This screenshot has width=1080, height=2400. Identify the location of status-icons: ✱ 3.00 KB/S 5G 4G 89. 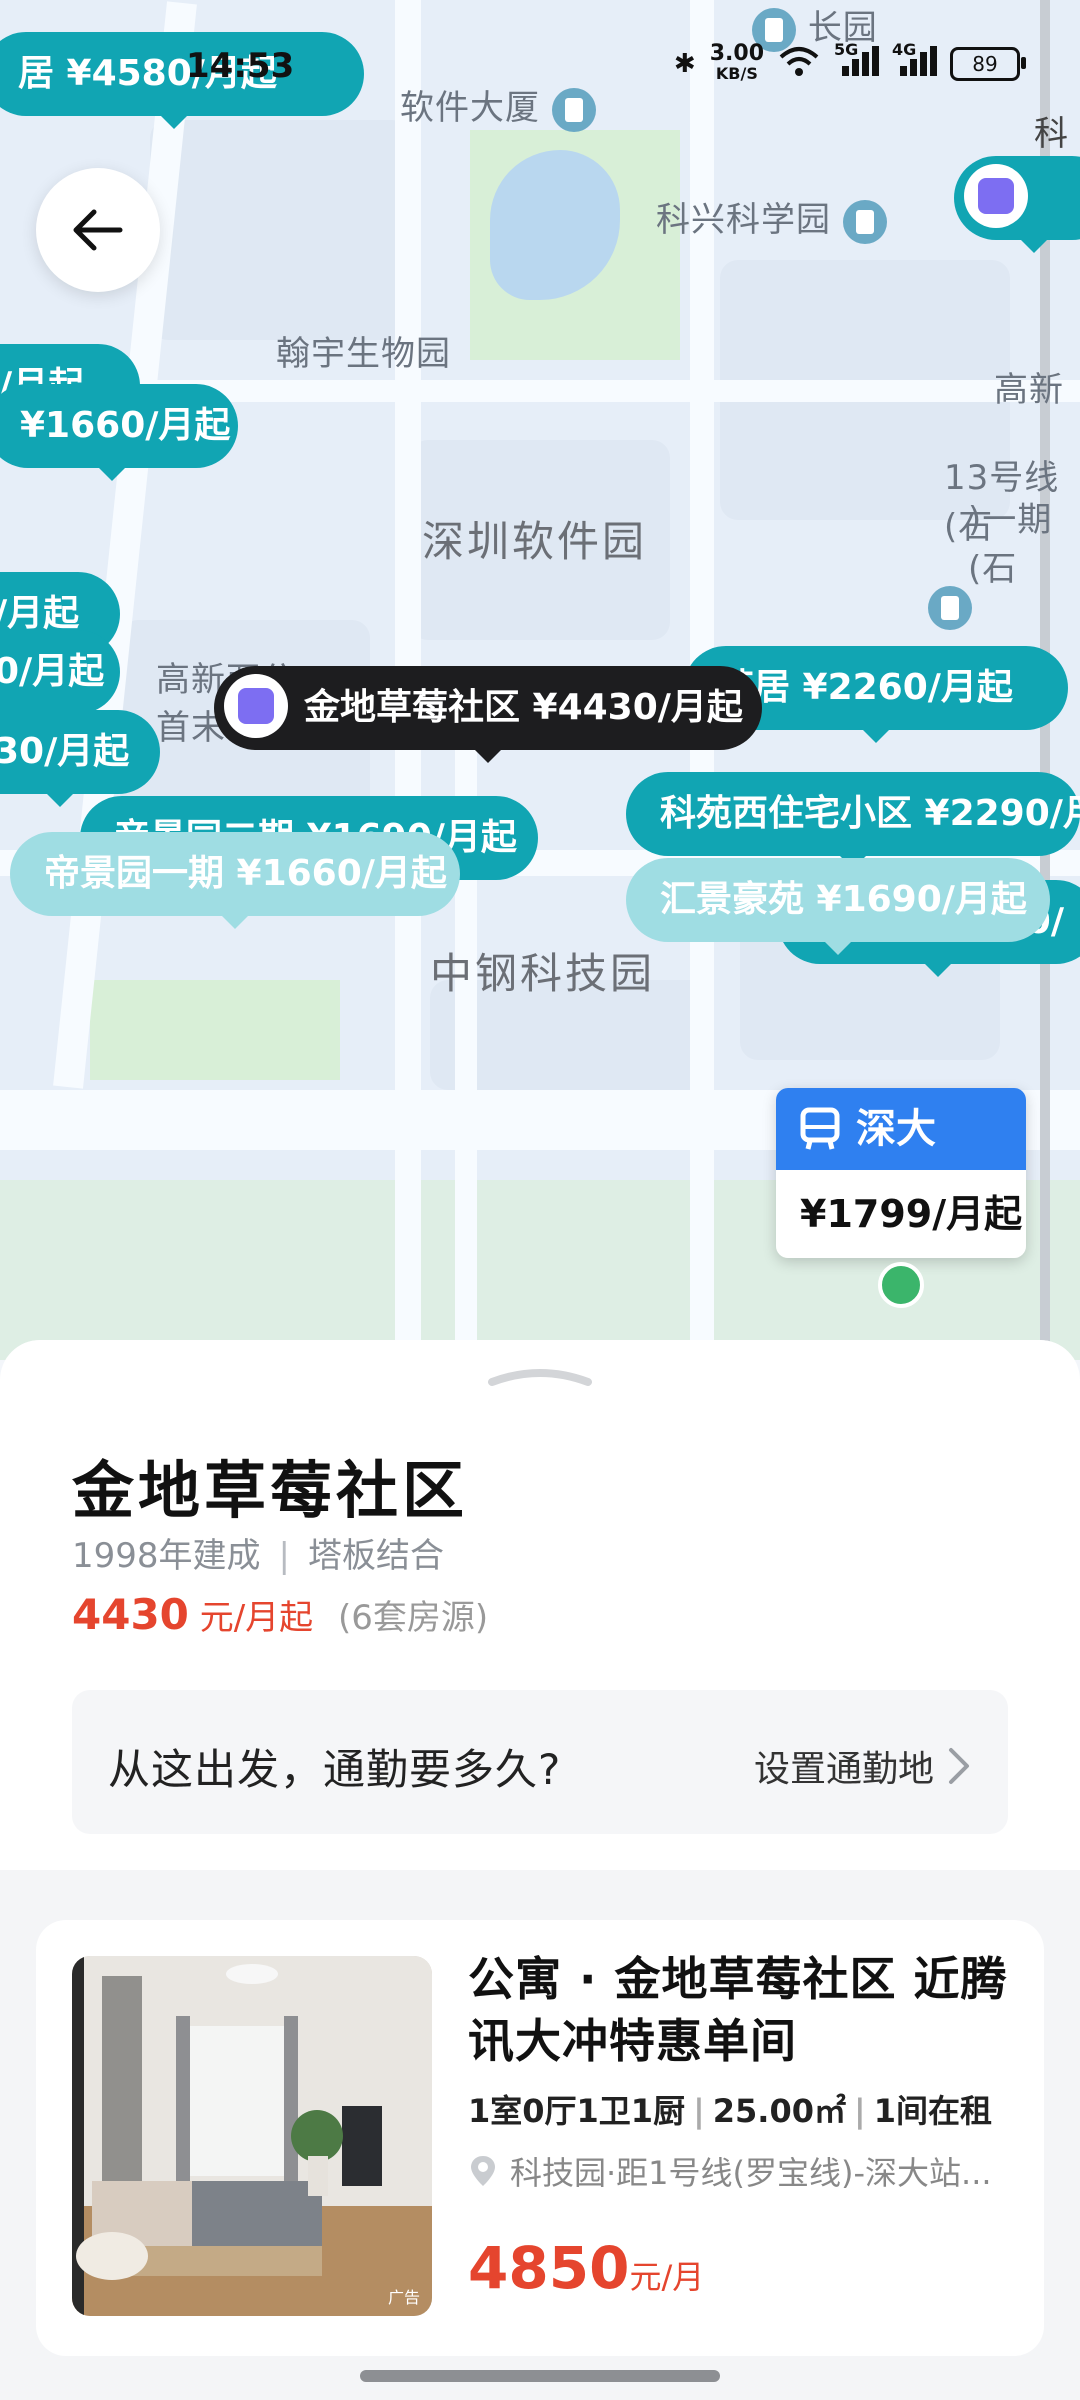
(849, 62).